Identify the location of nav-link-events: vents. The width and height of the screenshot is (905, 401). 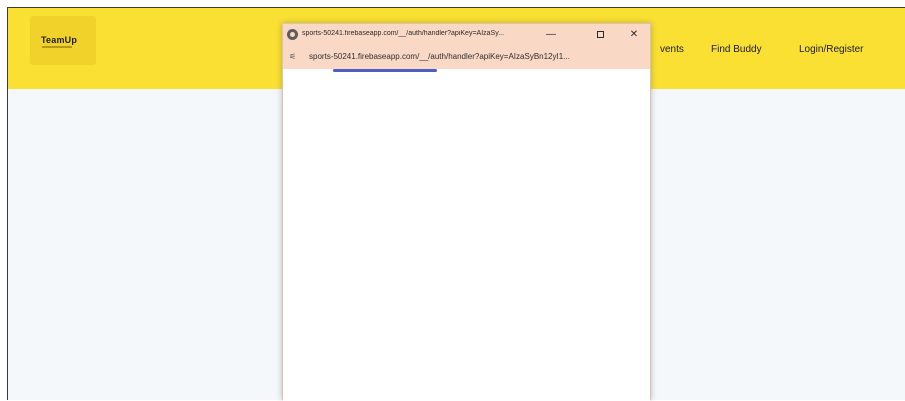
(672, 49).